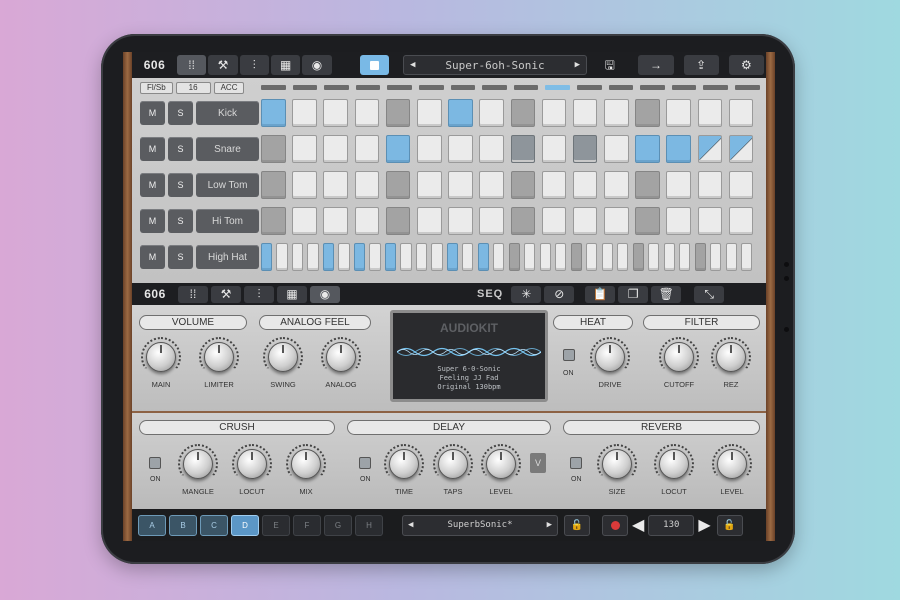  Describe the element at coordinates (252, 464) in the screenshot. I see `crush-locut-knob` at that location.